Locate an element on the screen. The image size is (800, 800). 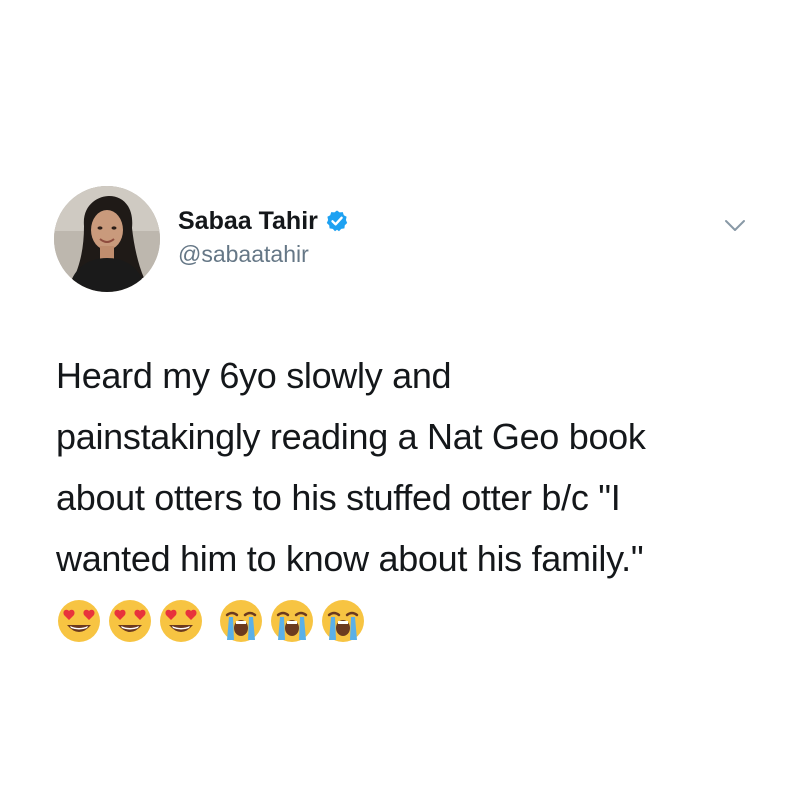
author-display-name: Sabaa Tahir is located at coordinates (248, 221).